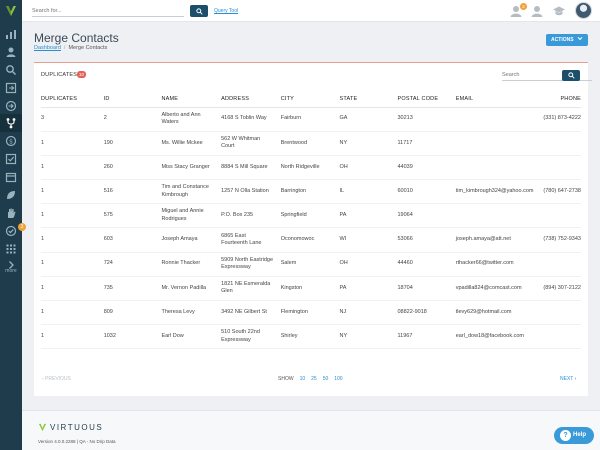 The width and height of the screenshot is (600, 450). I want to click on query-tool-link: Query Tool, so click(226, 11).